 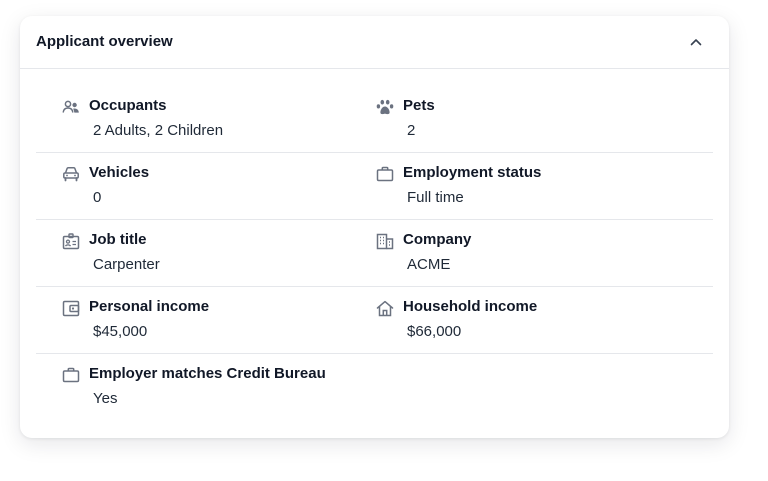 What do you see at coordinates (71, 174) in the screenshot?
I see `car-icon` at bounding box center [71, 174].